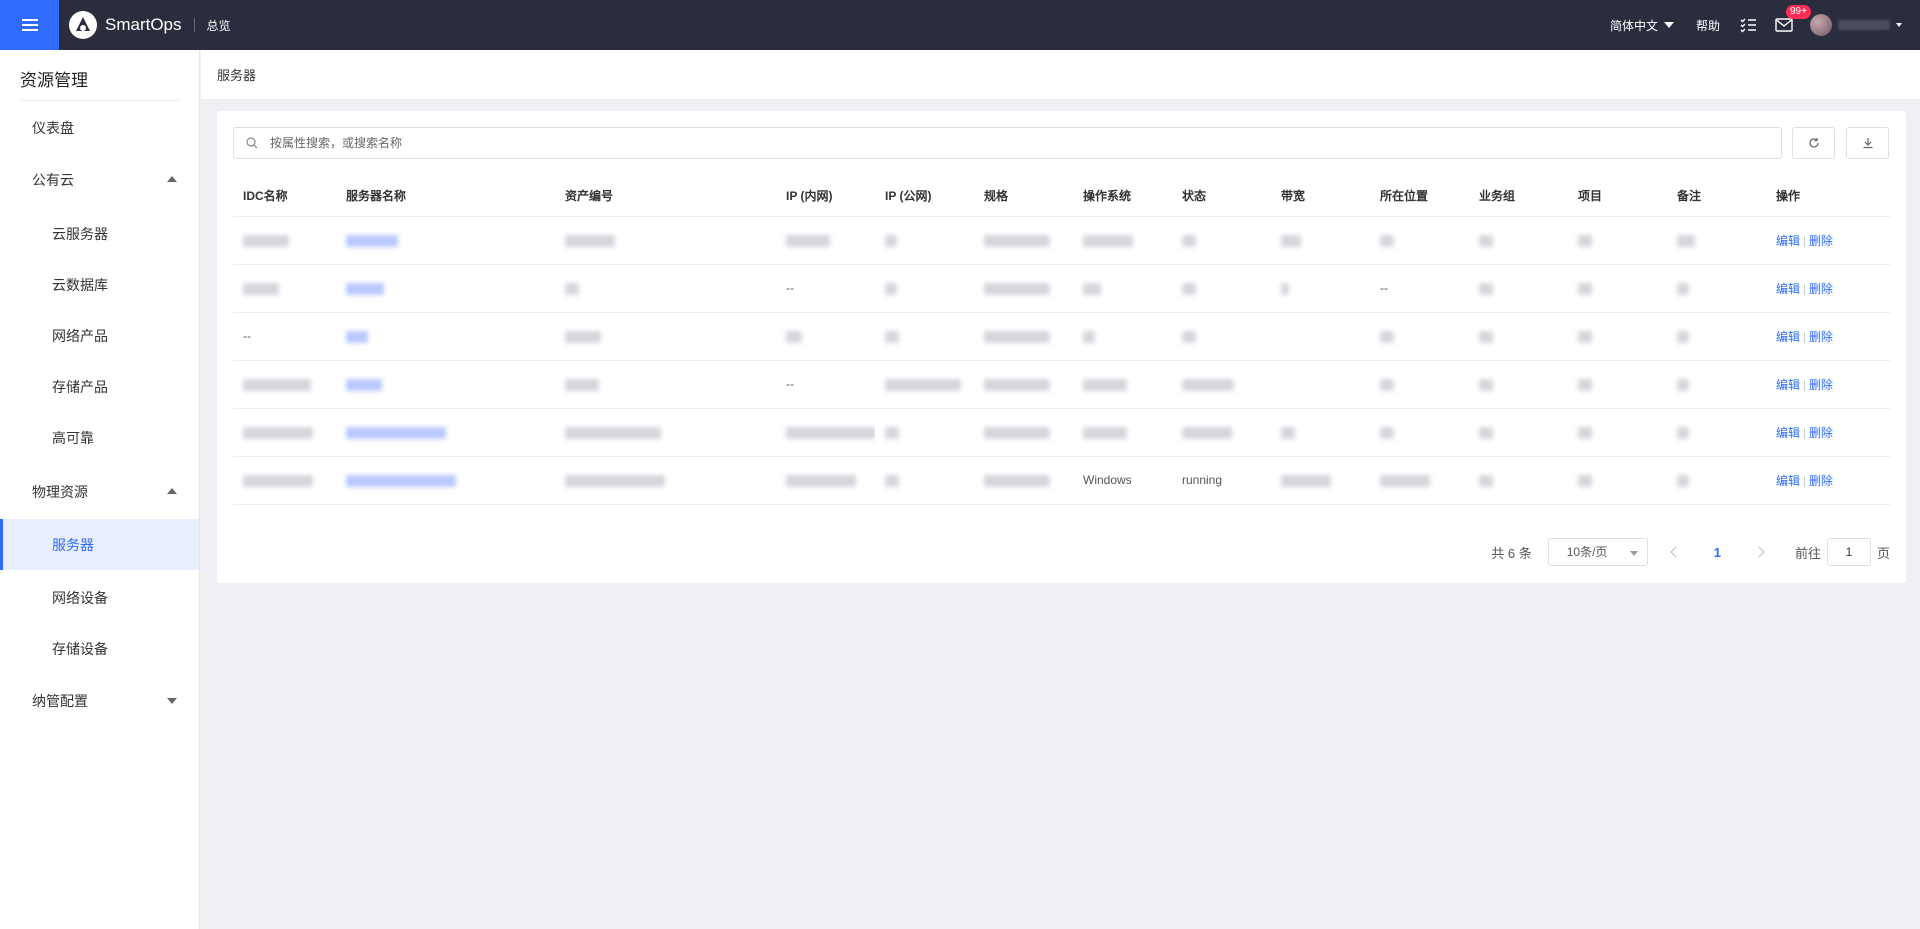 The width and height of the screenshot is (1920, 929). I want to click on column-header-idc: IDC名称, so click(284, 196).